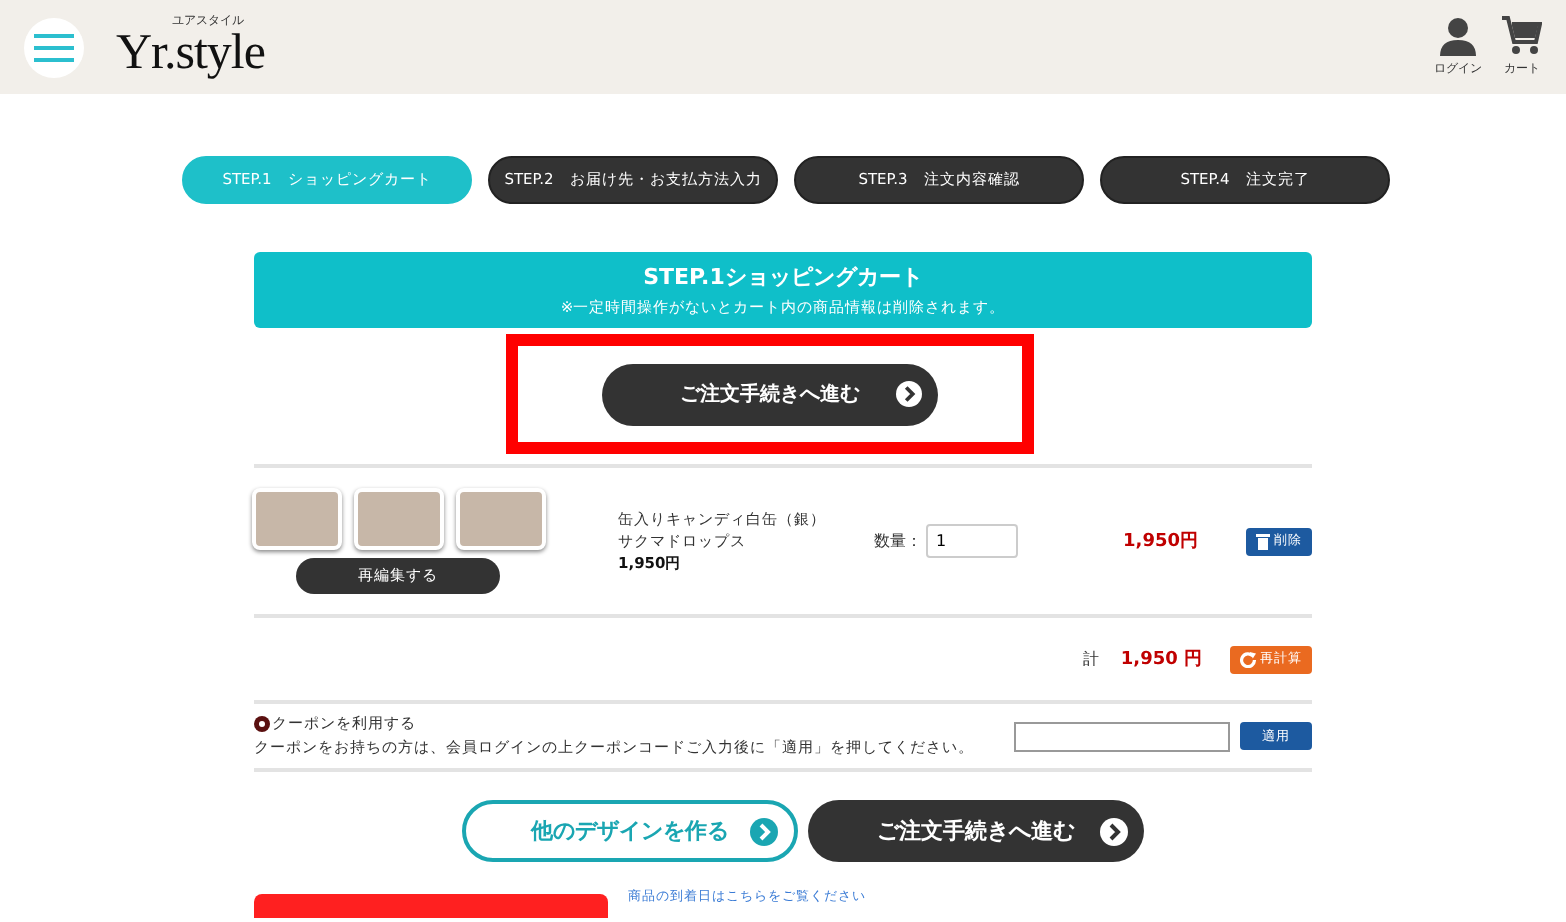 Image resolution: width=1566 pixels, height=922 pixels. What do you see at coordinates (1263, 541) in the screenshot?
I see `trash-icon` at bounding box center [1263, 541].